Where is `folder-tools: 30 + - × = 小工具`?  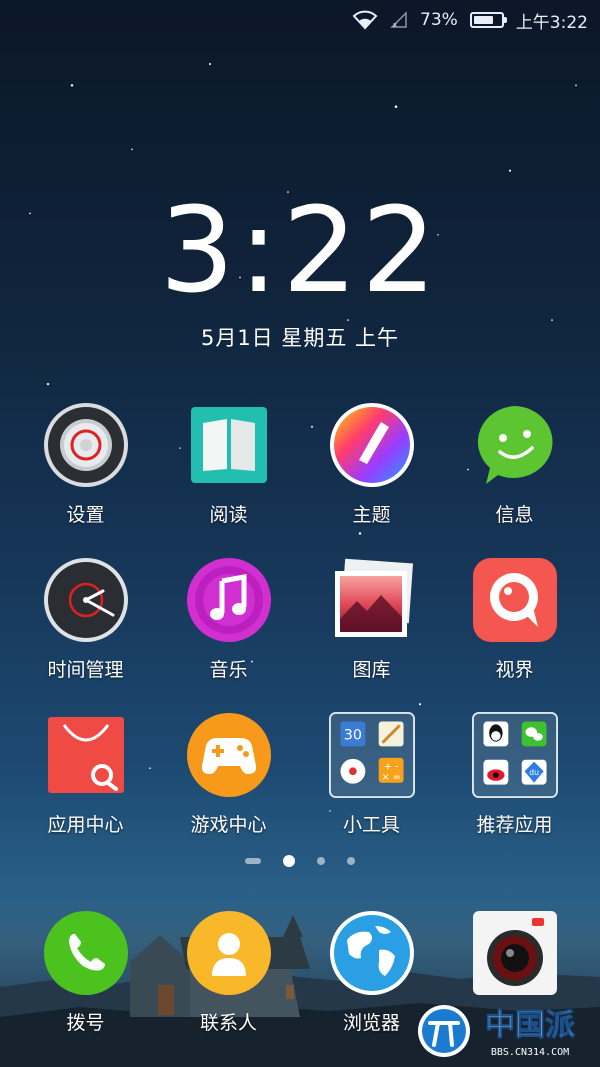 folder-tools: 30 + - × = 小工具 is located at coordinates (371, 774).